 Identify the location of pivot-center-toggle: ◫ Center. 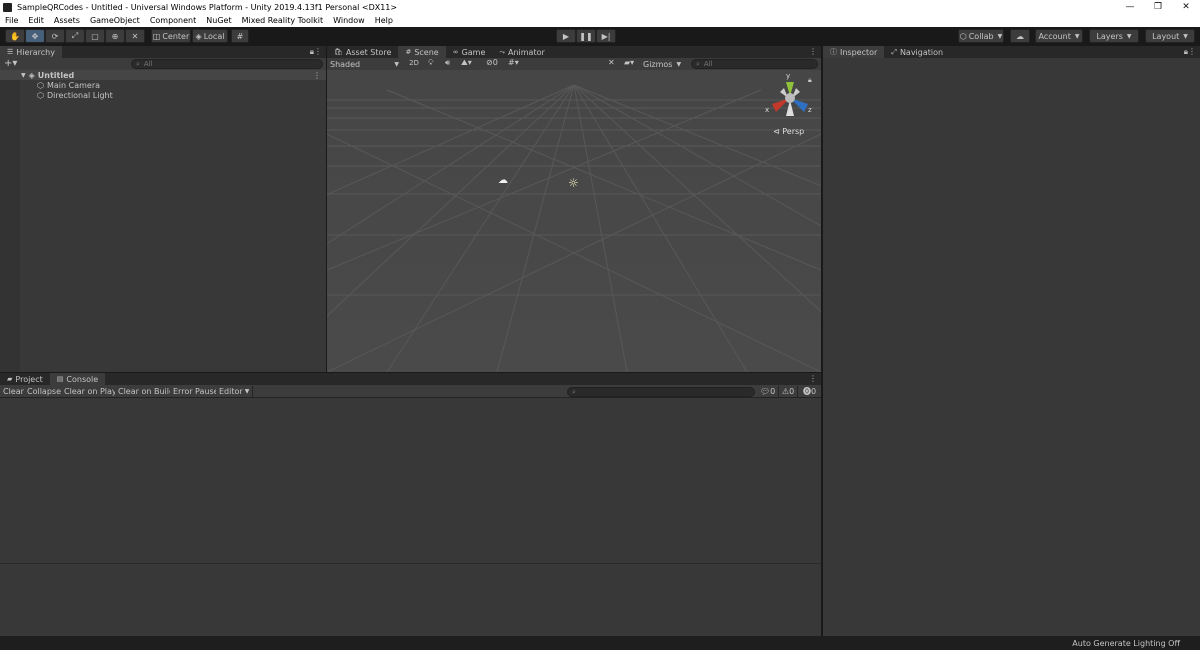
(171, 36).